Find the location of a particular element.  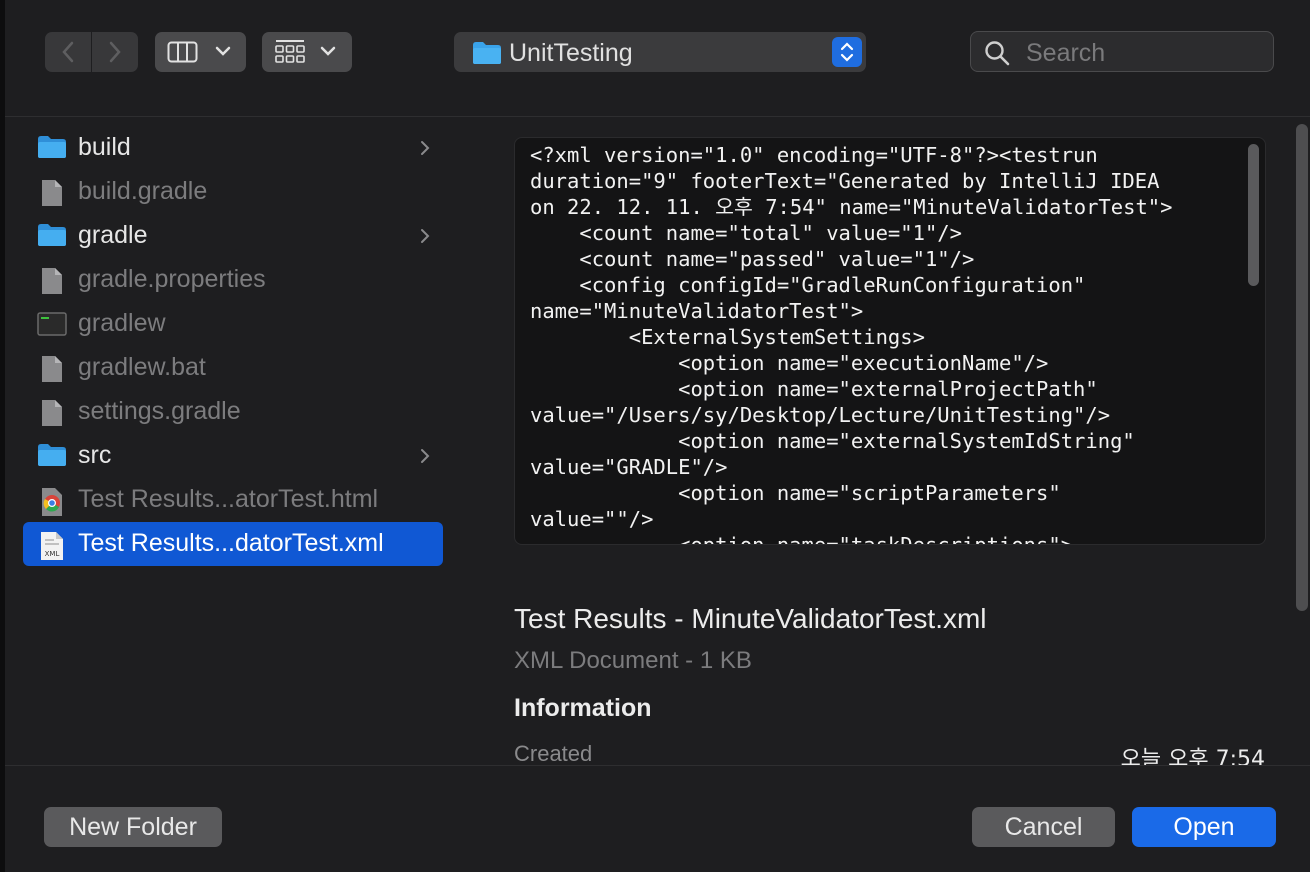

preview-scrollbar is located at coordinates (1302, 367).